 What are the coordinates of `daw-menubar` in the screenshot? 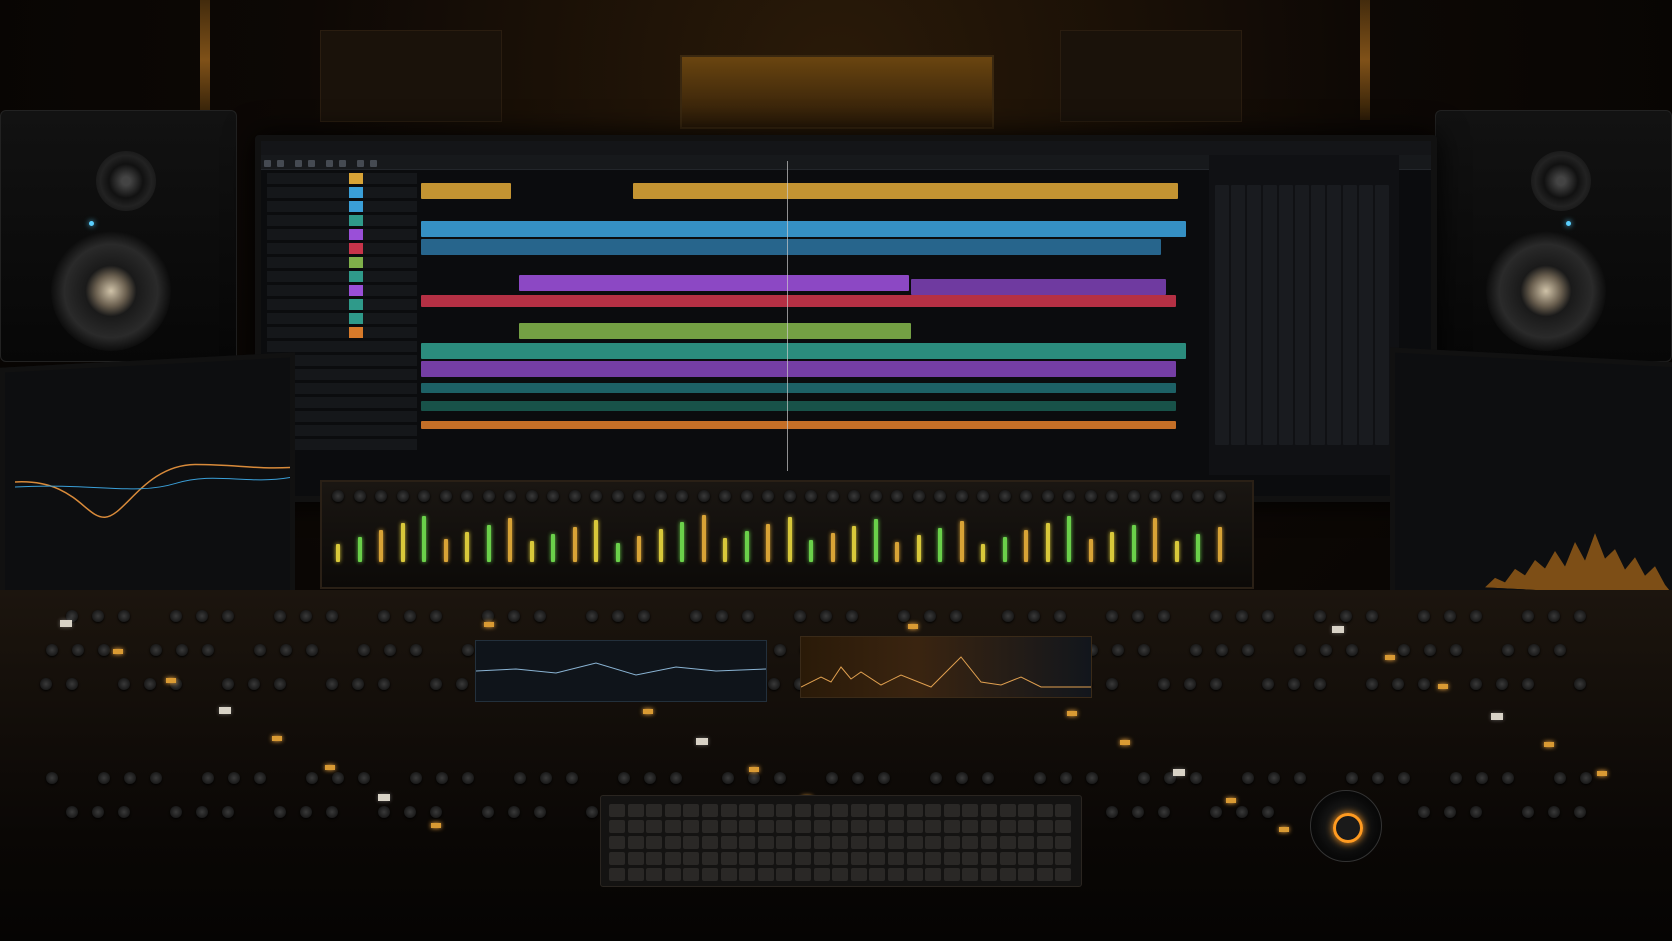 It's located at (846, 148).